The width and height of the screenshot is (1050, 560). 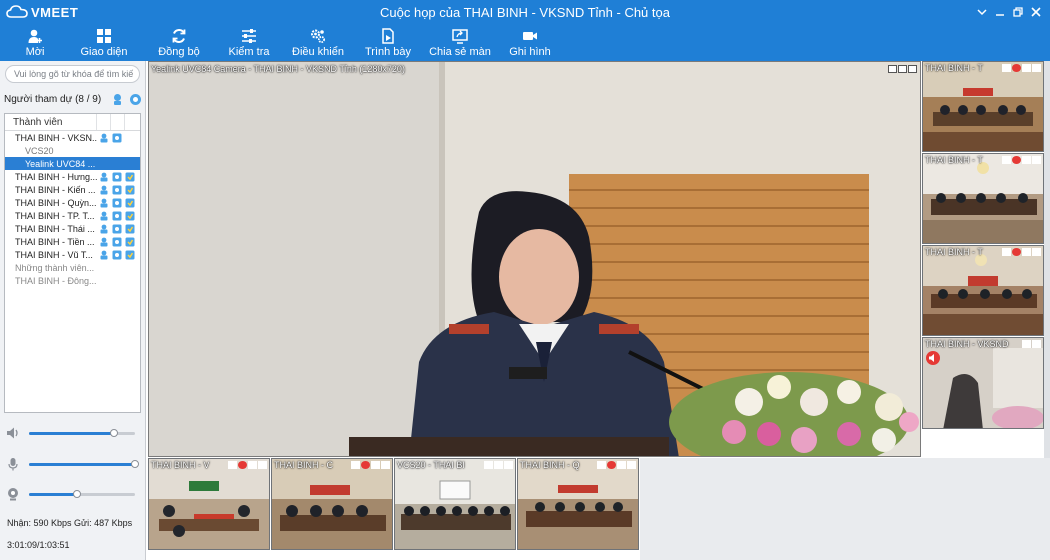 I want to click on window-controls, so click(x=1008, y=12).